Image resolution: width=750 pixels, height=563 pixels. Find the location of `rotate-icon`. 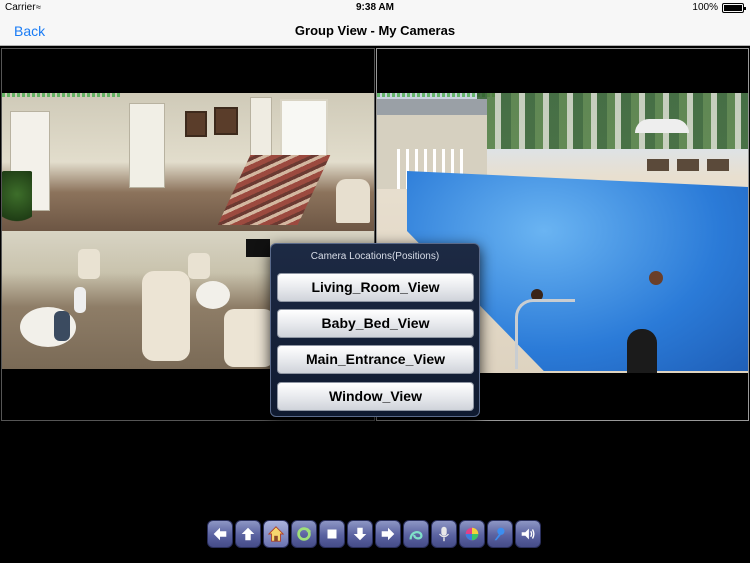

rotate-icon is located at coordinates (304, 534).